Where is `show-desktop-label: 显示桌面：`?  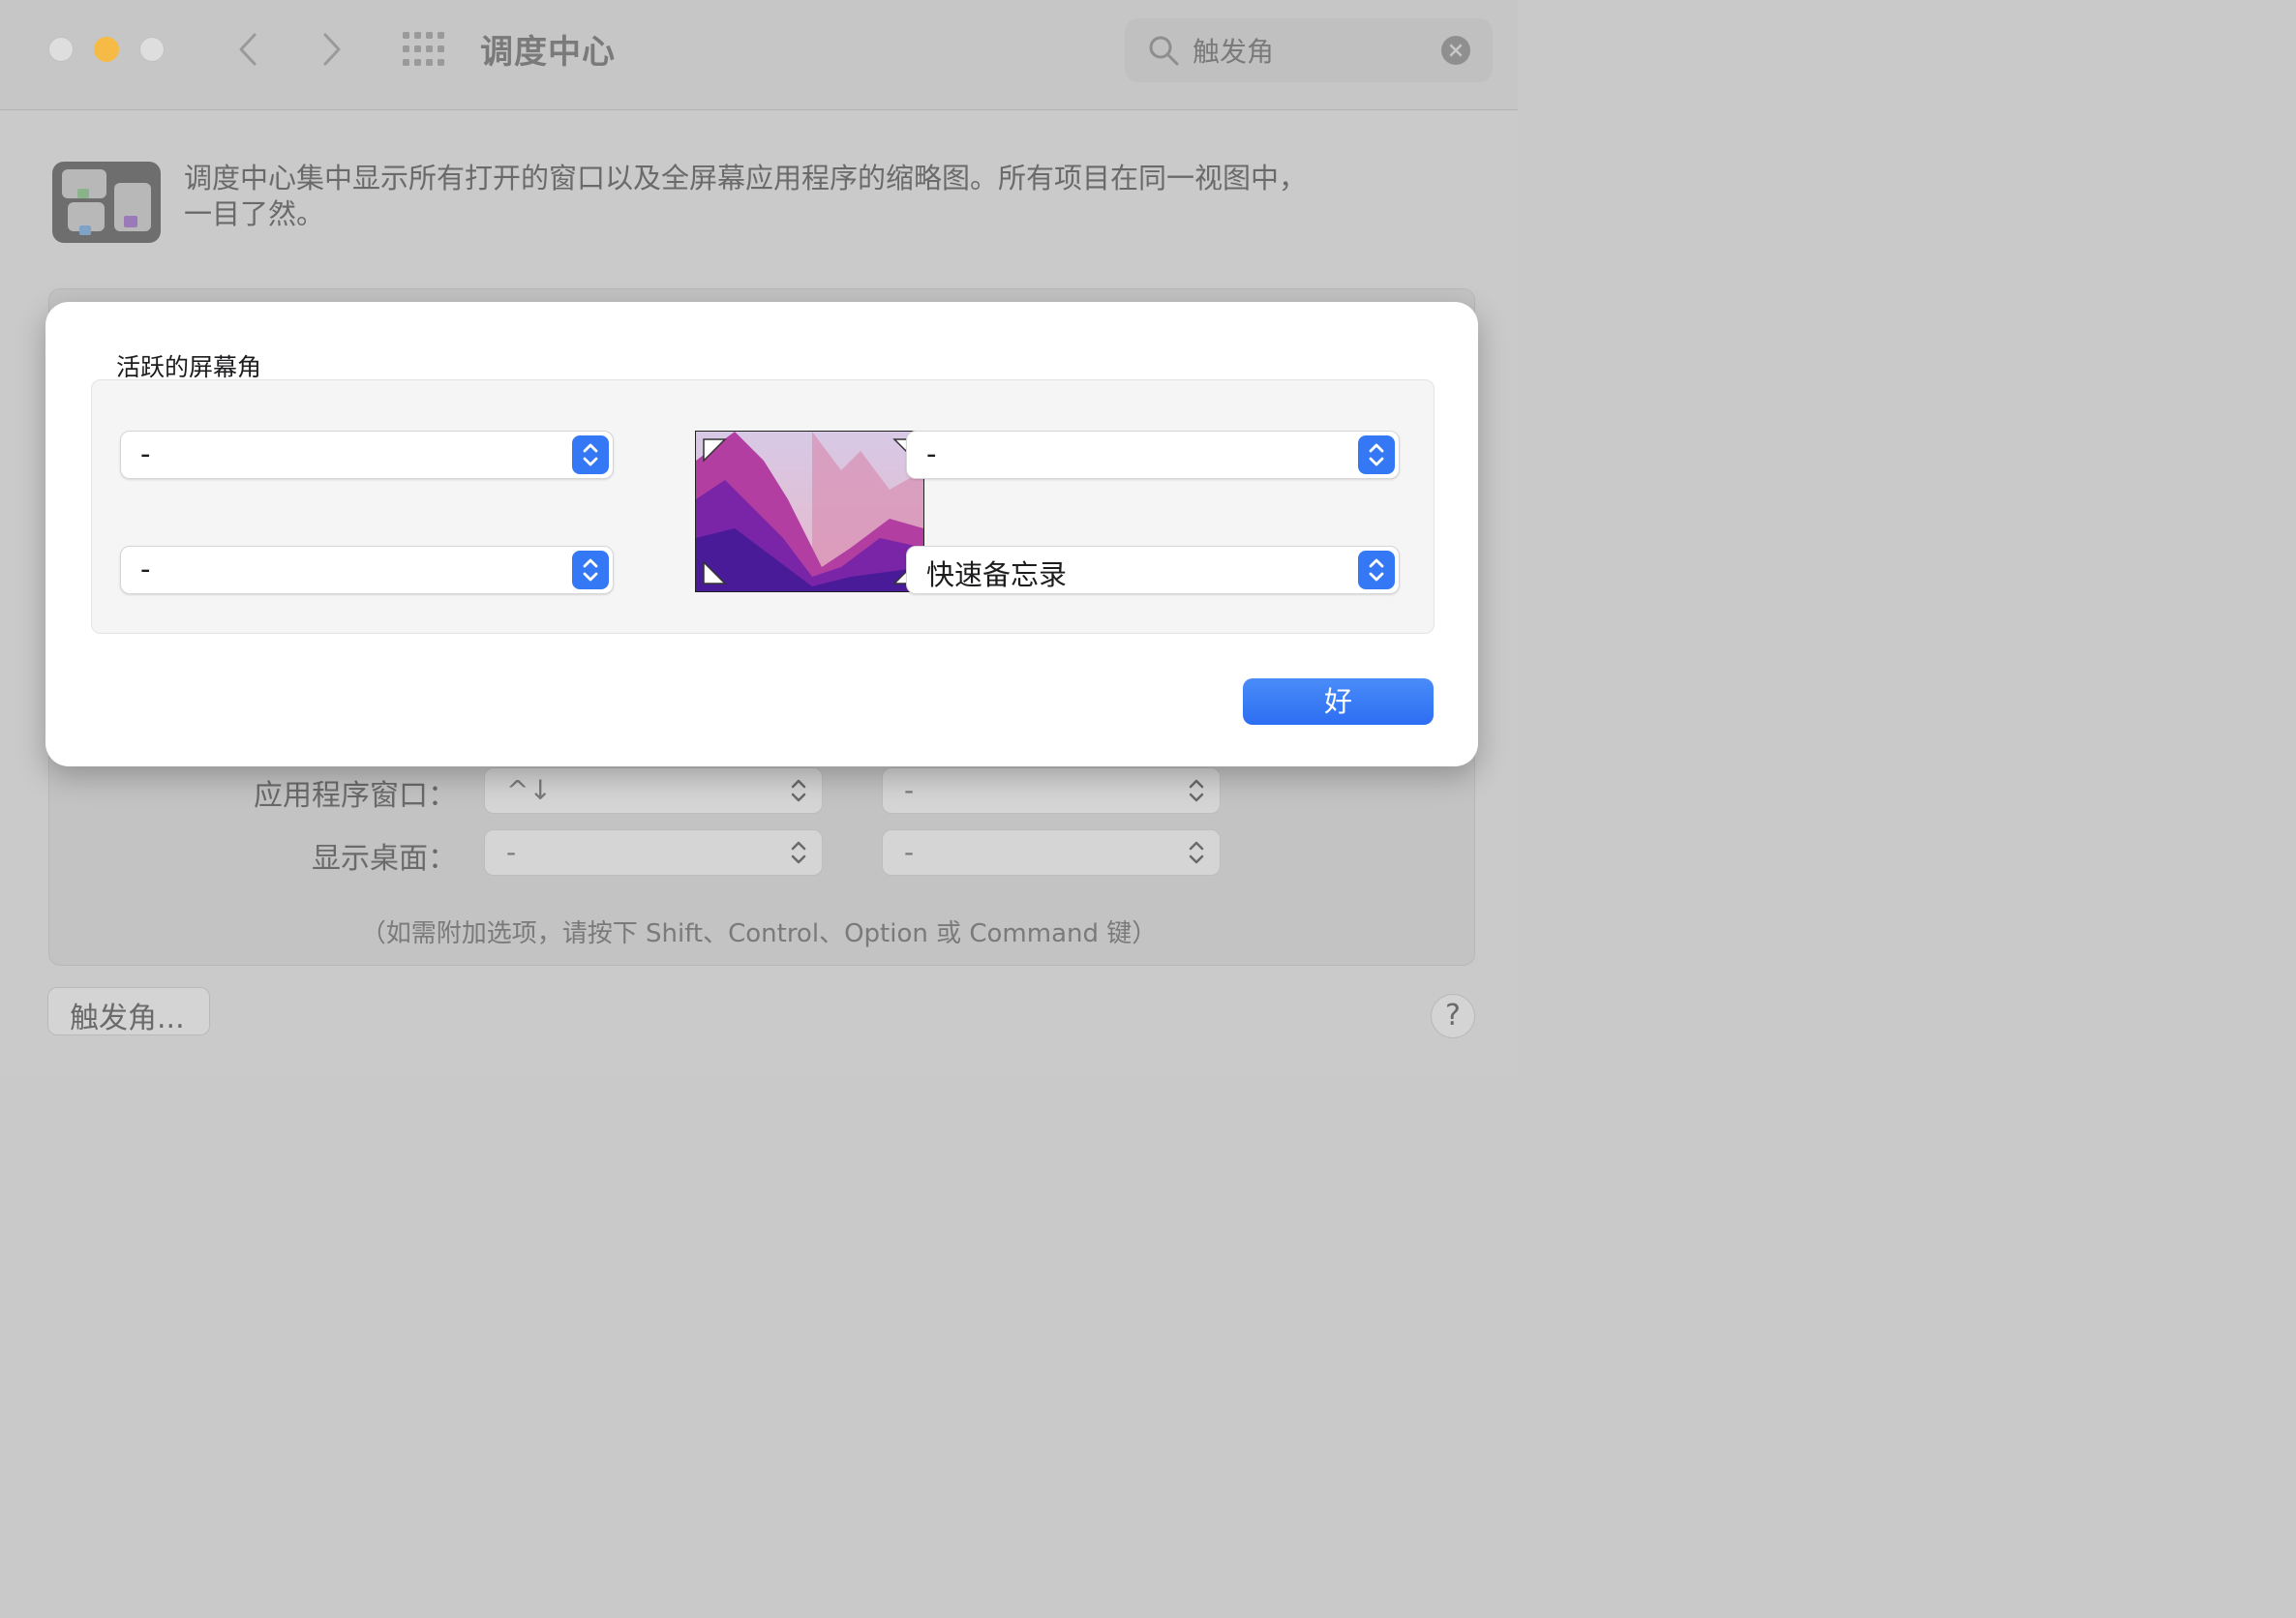
show-desktop-label: 显示桌面： is located at coordinates (385, 859).